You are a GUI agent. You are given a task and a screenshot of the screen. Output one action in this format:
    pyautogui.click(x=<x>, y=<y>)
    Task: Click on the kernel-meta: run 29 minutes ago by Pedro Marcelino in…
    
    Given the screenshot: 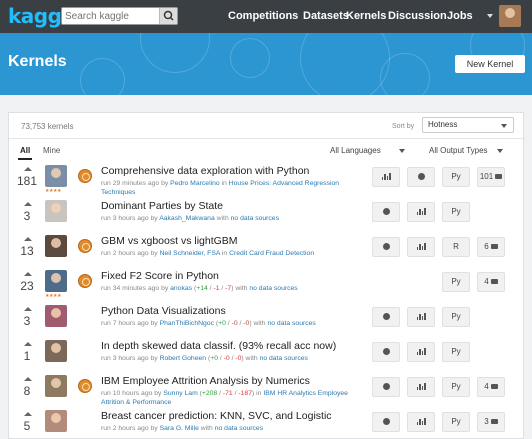 What is the action you would take?
    pyautogui.click(x=233, y=188)
    